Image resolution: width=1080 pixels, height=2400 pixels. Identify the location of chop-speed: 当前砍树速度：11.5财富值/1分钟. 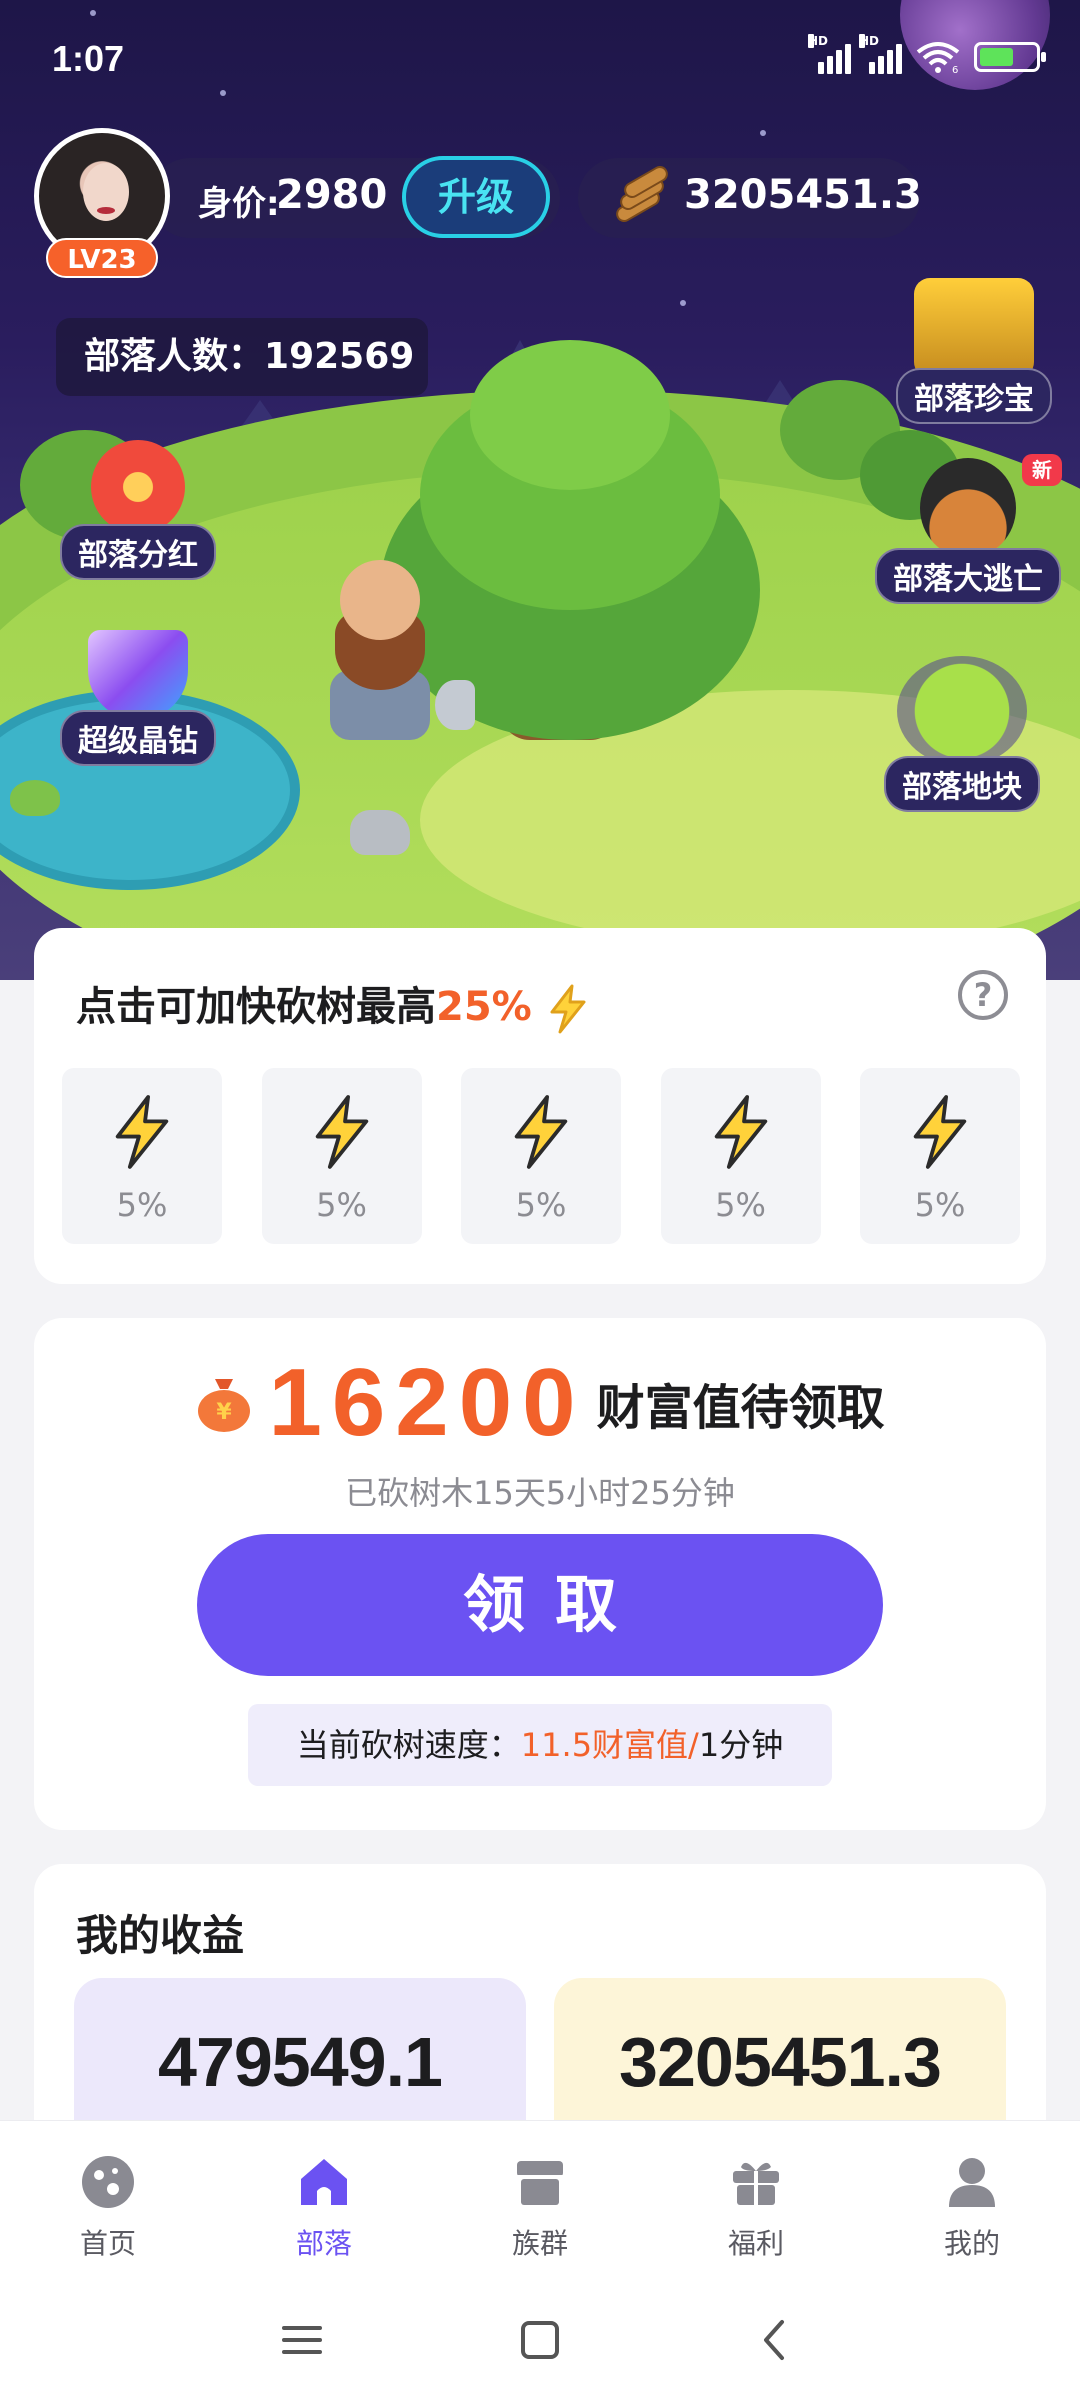
(540, 1745).